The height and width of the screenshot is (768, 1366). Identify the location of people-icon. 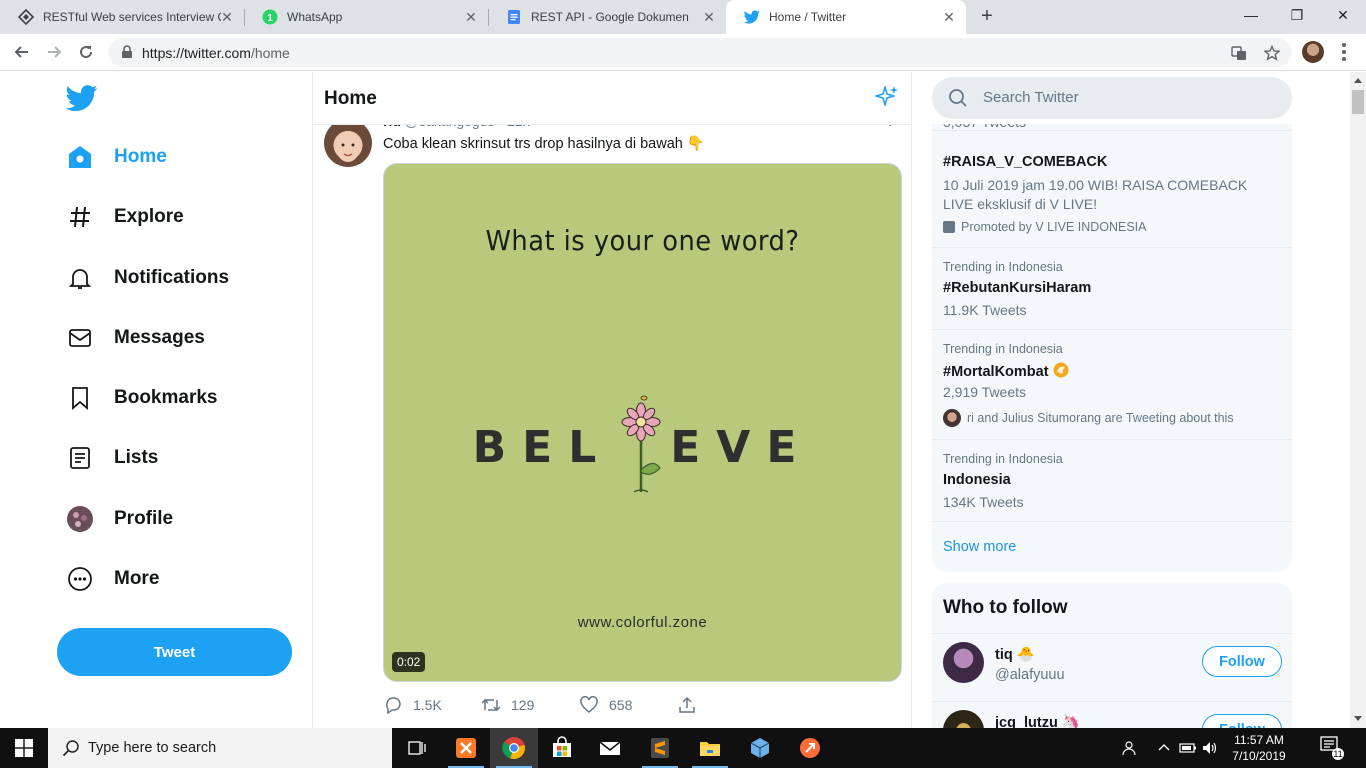
(1130, 748).